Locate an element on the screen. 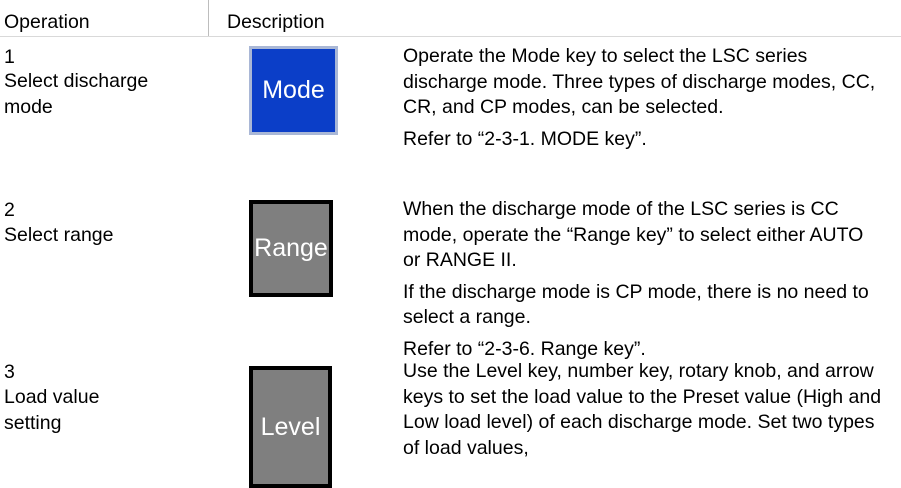  mode-key-icon: Mode is located at coordinates (293, 90).